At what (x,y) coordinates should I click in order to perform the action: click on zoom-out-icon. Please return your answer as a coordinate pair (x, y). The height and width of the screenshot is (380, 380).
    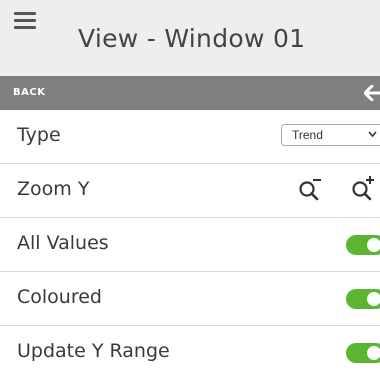
    Looking at the image, I should click on (310, 189).